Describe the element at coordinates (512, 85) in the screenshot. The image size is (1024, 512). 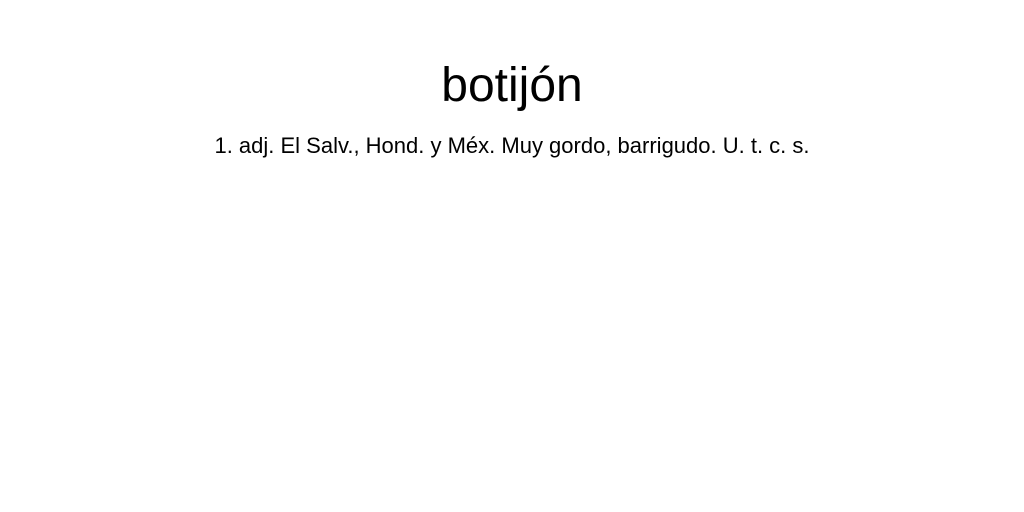
I see `entry-headword: botijón` at that location.